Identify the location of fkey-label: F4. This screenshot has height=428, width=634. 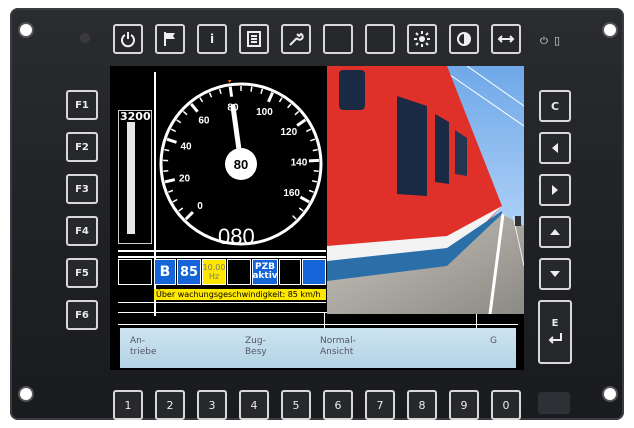
(82, 231).